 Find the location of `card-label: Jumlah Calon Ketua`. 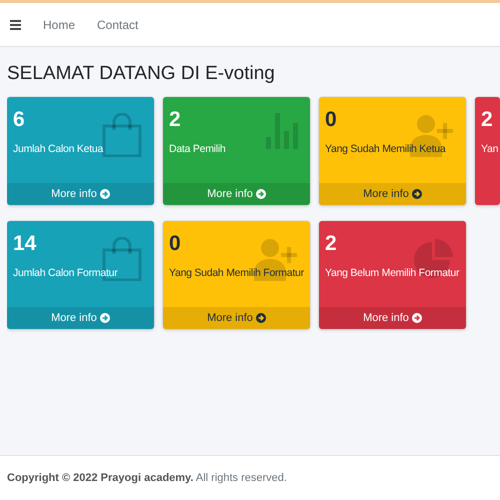

card-label: Jumlah Calon Ketua is located at coordinates (58, 149).